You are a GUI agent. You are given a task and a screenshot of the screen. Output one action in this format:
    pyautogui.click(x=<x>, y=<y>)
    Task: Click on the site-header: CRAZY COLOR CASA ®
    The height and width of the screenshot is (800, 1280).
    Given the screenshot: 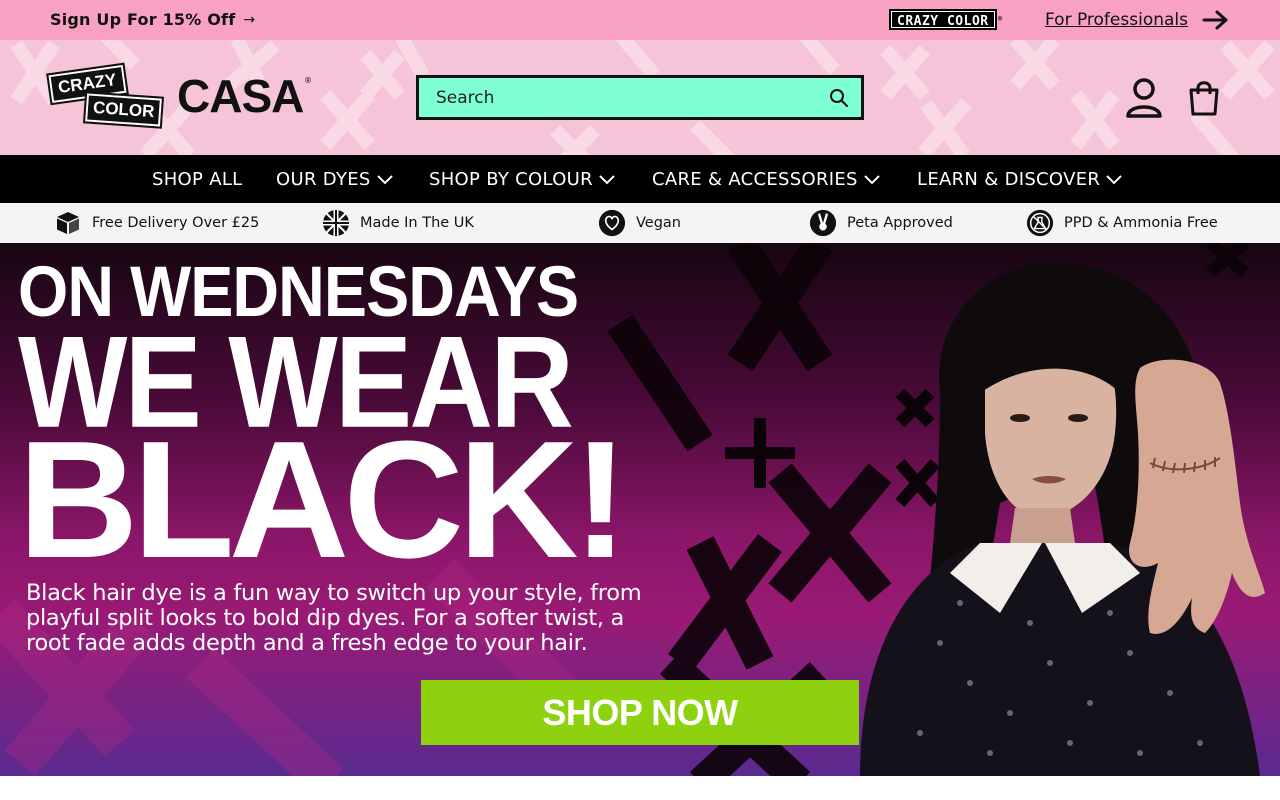 What is the action you would take?
    pyautogui.click(x=640, y=97)
    